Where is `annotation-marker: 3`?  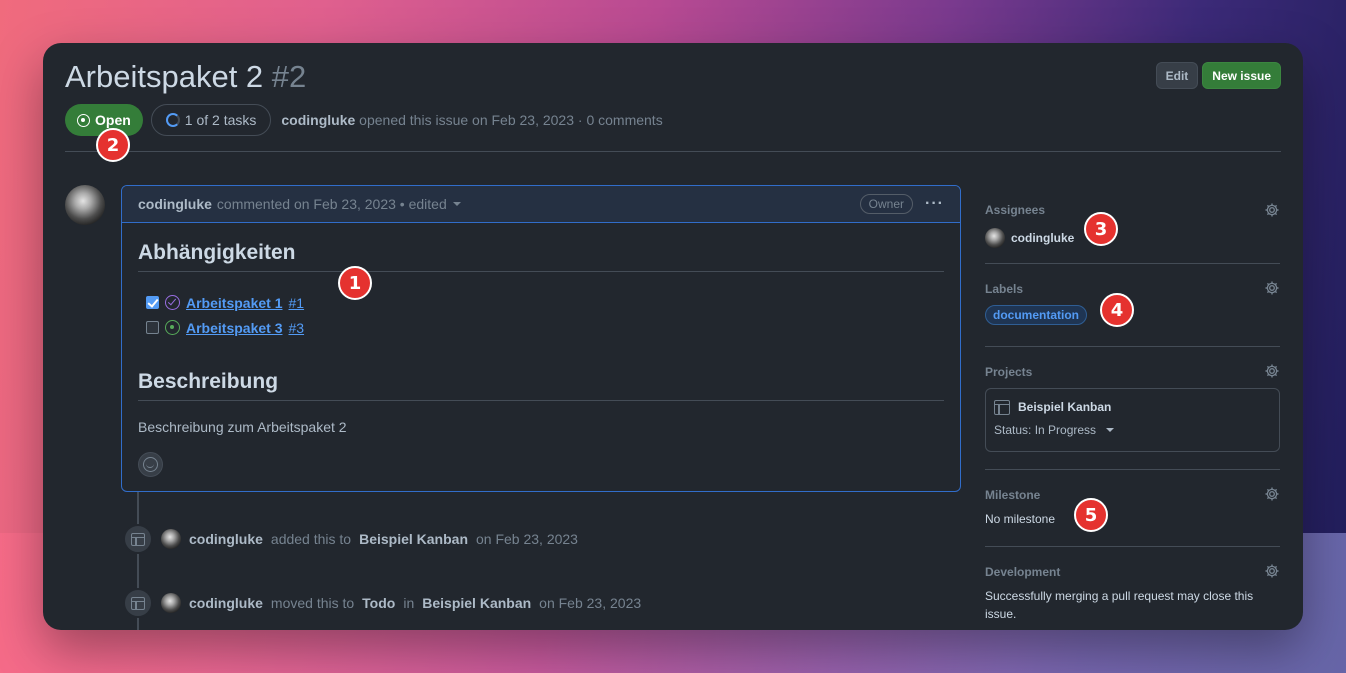 annotation-marker: 3 is located at coordinates (1101, 229).